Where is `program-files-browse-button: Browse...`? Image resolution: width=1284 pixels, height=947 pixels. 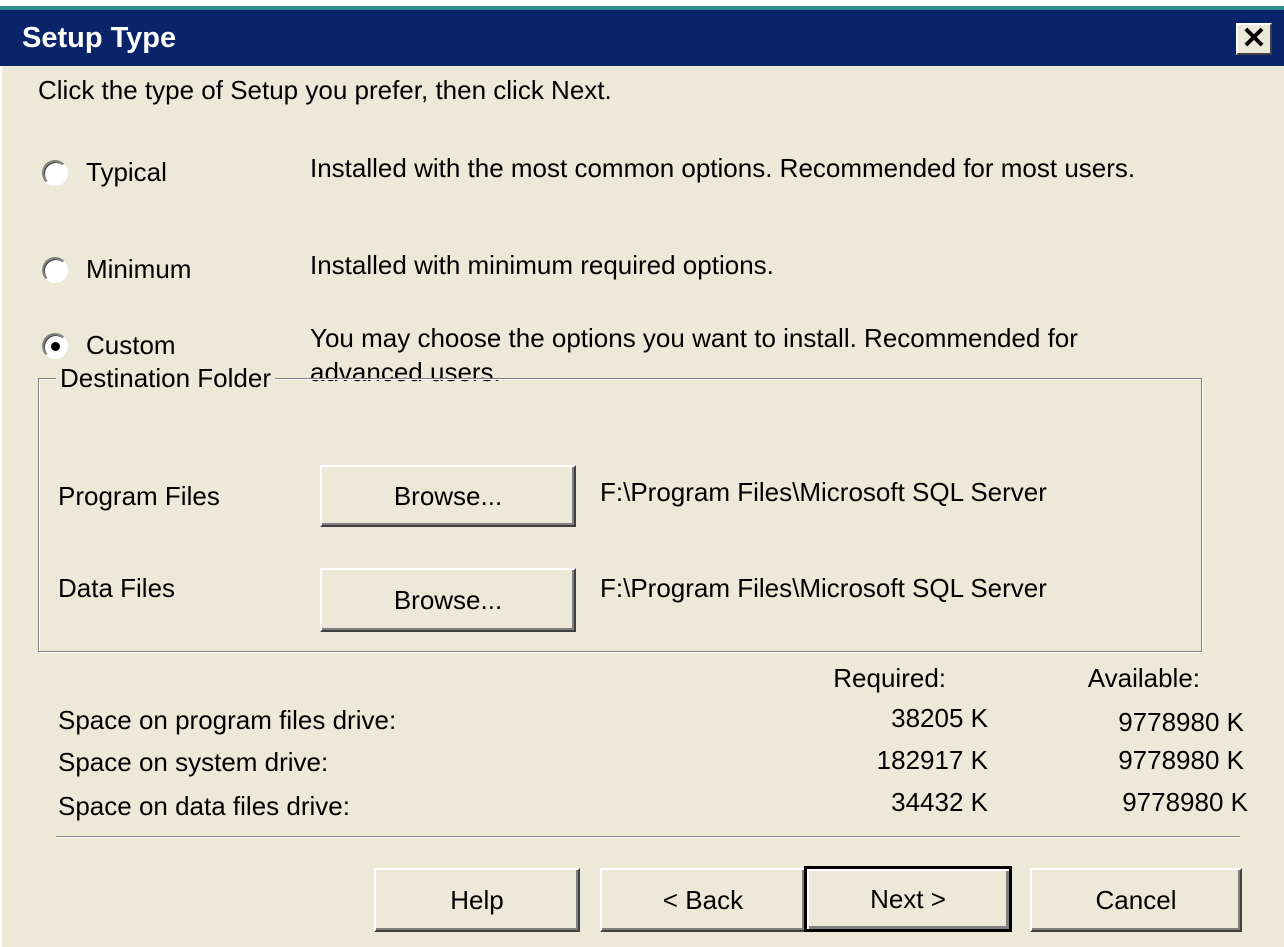
program-files-browse-button: Browse... is located at coordinates (448, 496).